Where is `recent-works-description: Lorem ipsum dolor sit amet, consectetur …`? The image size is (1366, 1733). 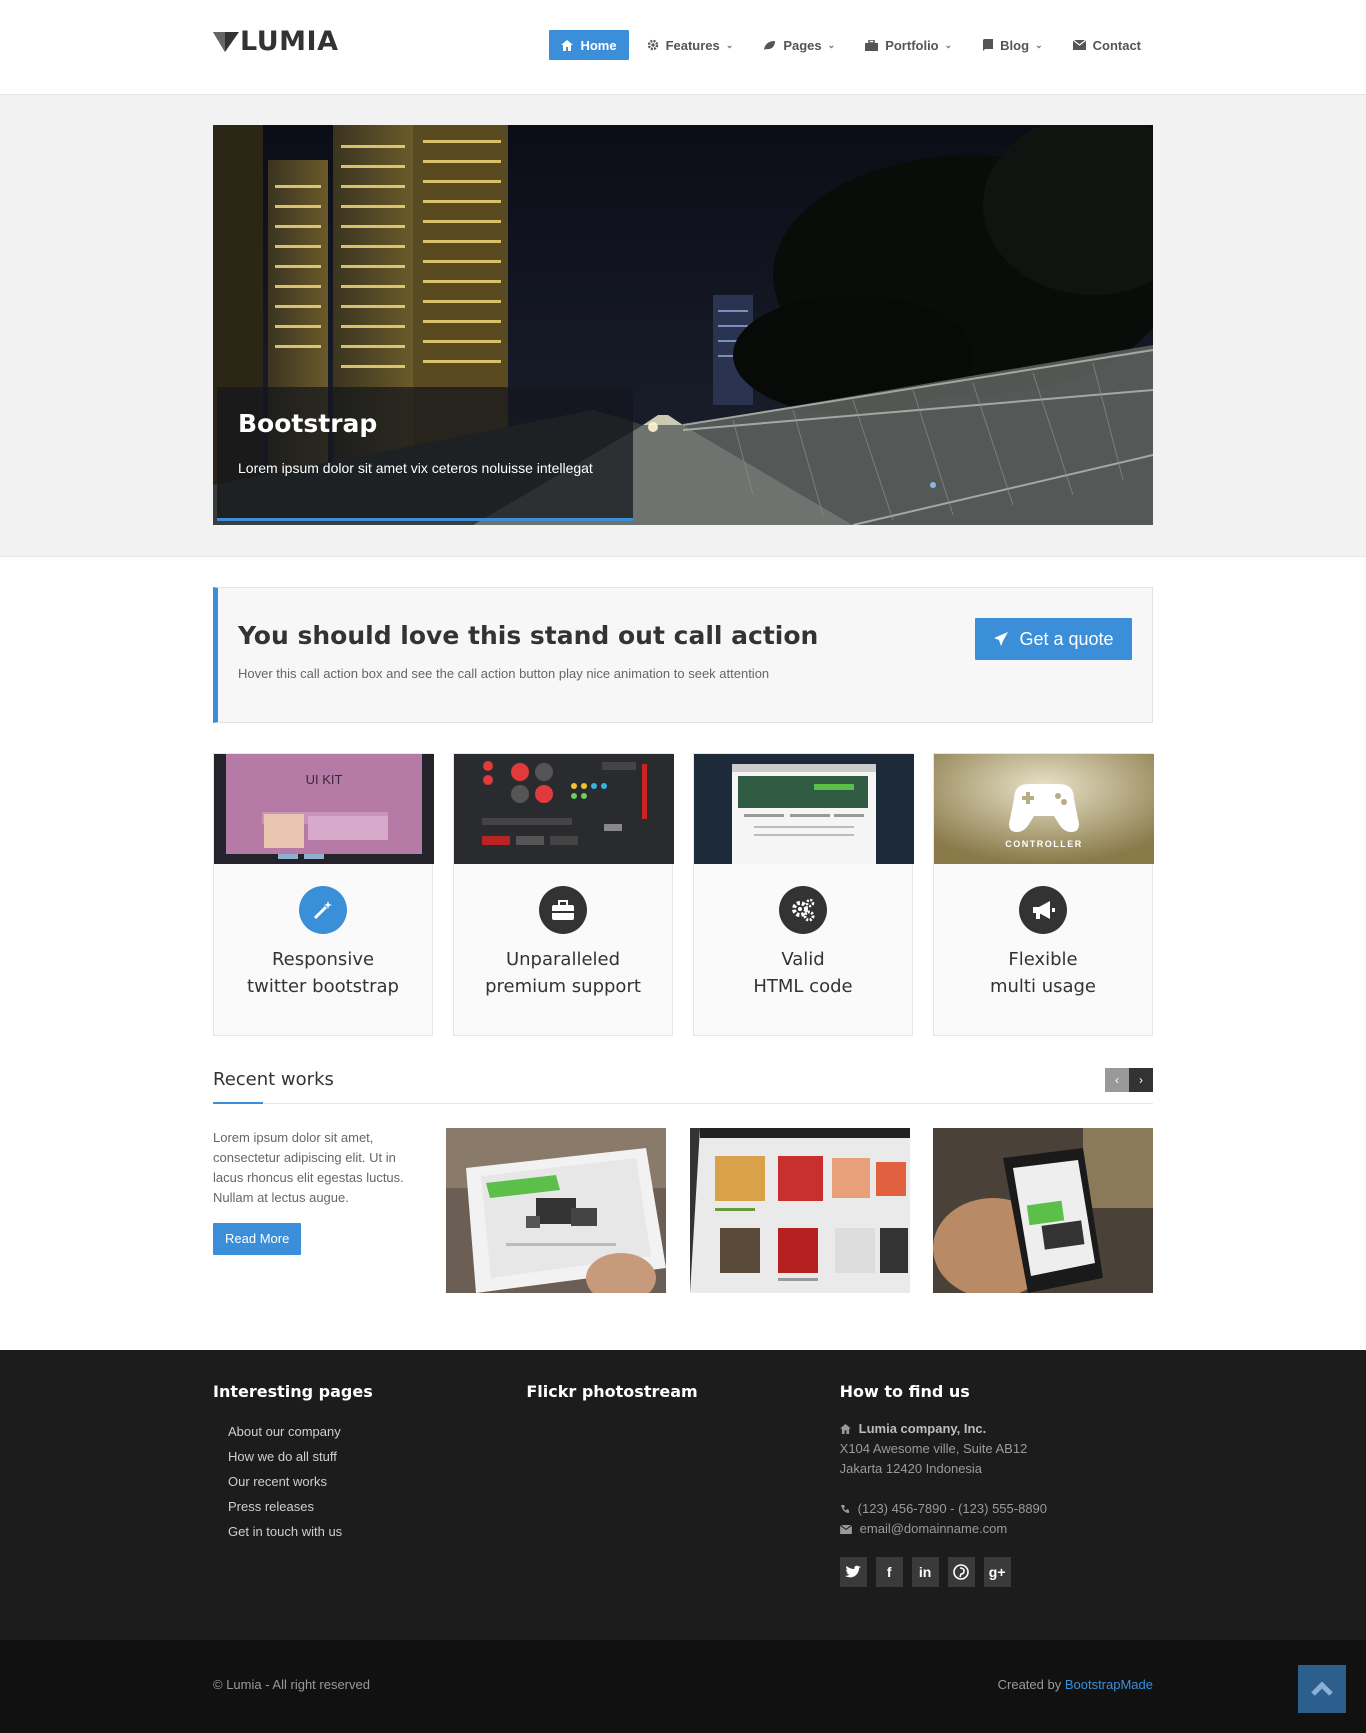 recent-works-description: Lorem ipsum dolor sit amet, consectetur … is located at coordinates (308, 1167).